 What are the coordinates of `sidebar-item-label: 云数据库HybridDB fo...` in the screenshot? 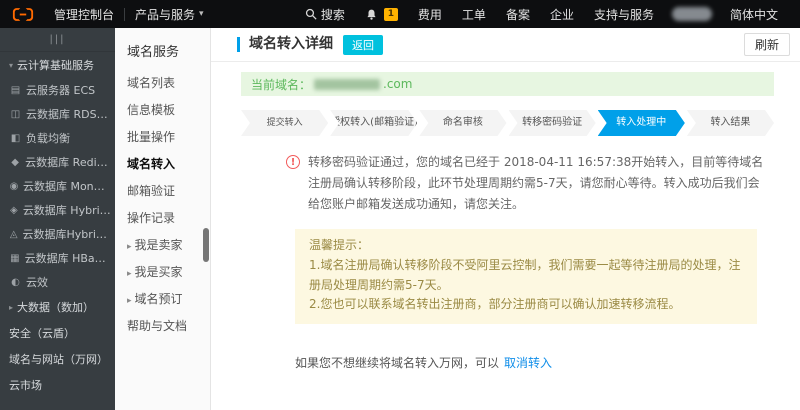 It's located at (66, 234).